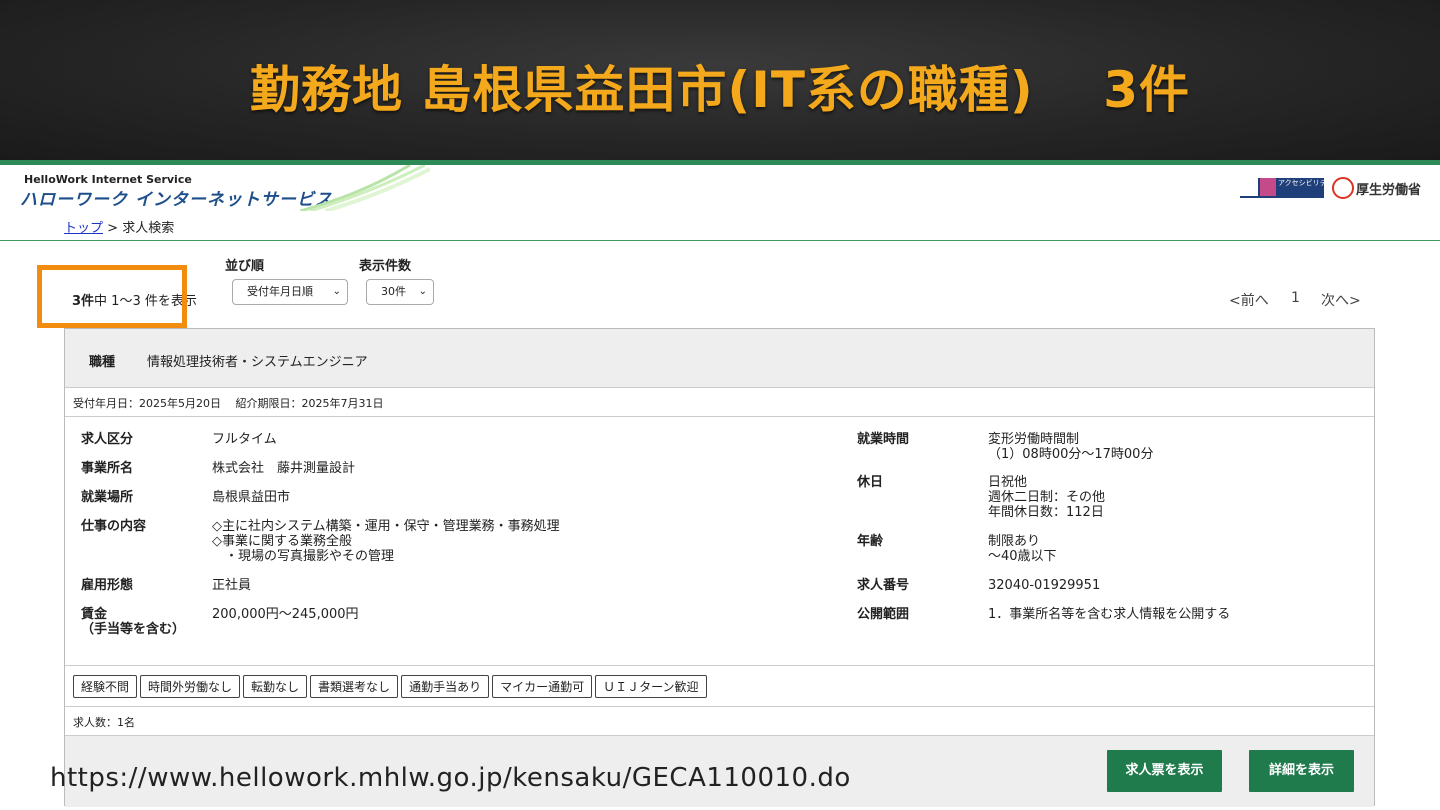 This screenshot has height=810, width=1440. What do you see at coordinates (1341, 300) in the screenshot?
I see `pager-next: 次へ>` at bounding box center [1341, 300].